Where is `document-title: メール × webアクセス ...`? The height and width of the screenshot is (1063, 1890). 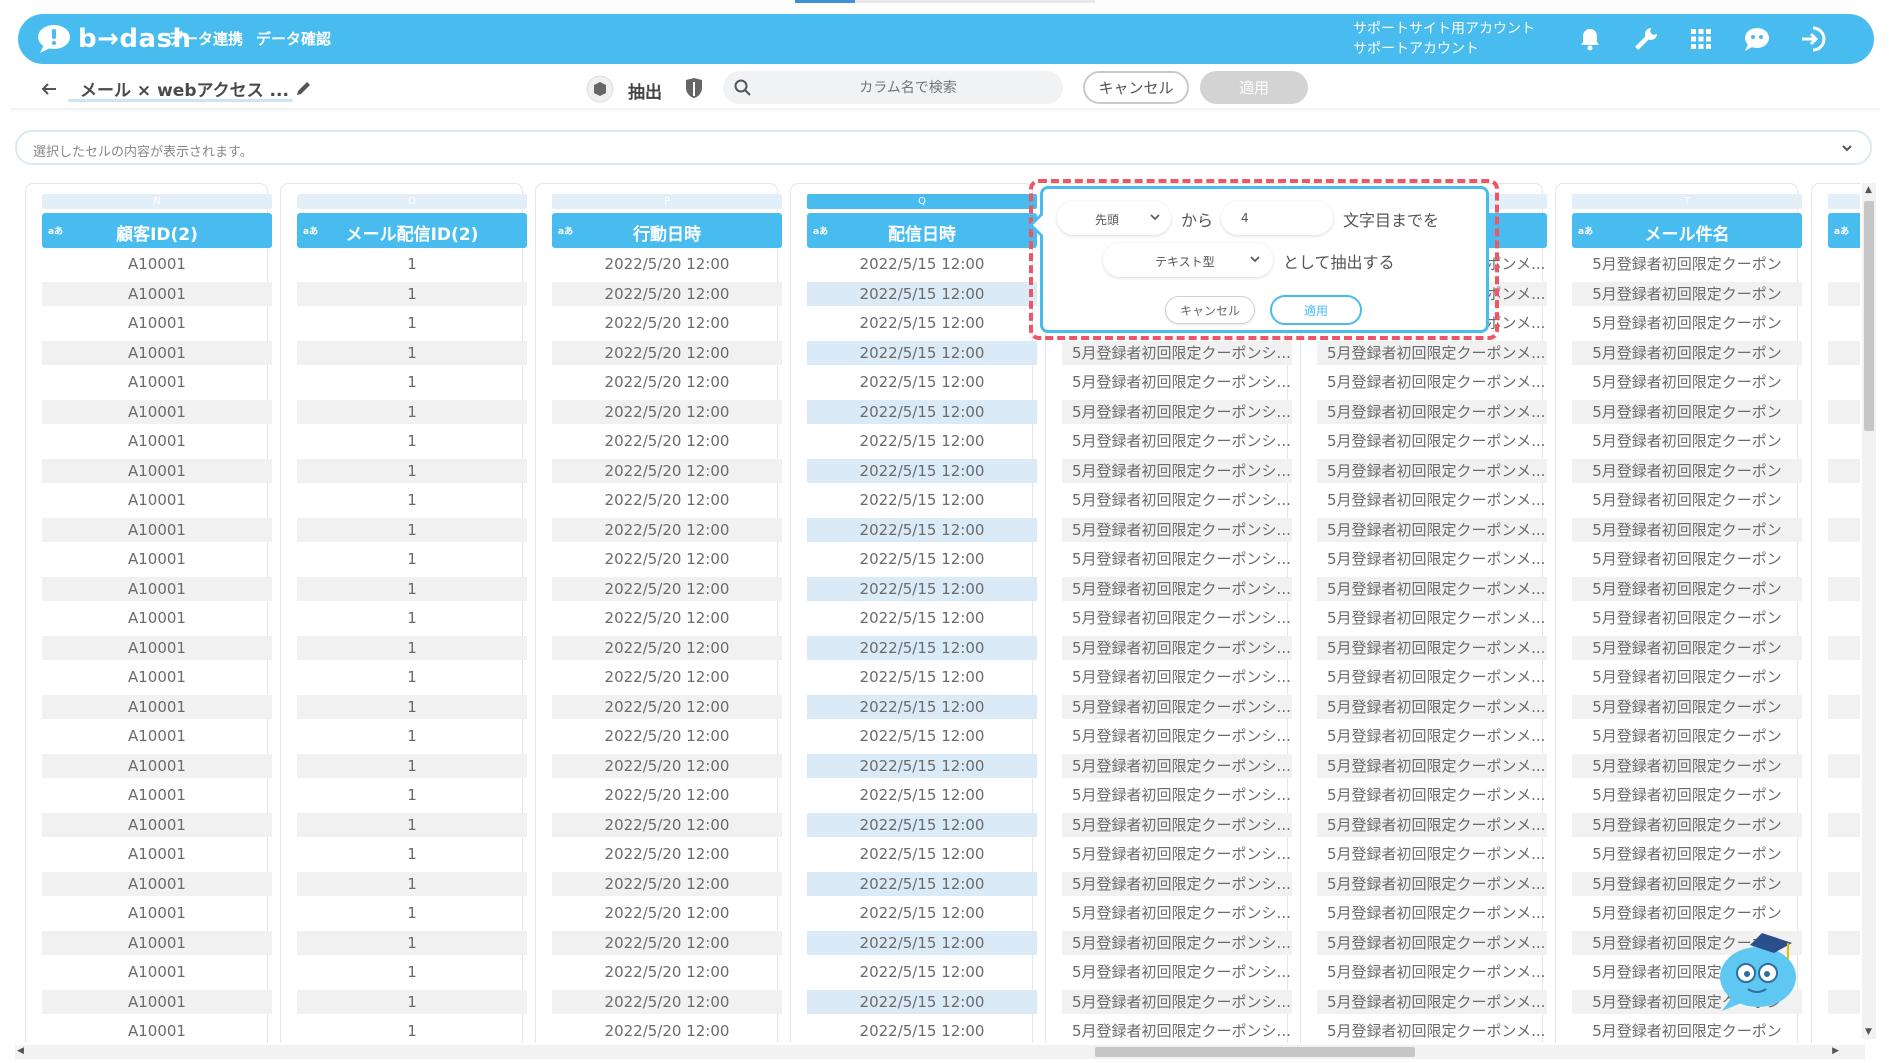 document-title: メール × webアクセス ... is located at coordinates (184, 88).